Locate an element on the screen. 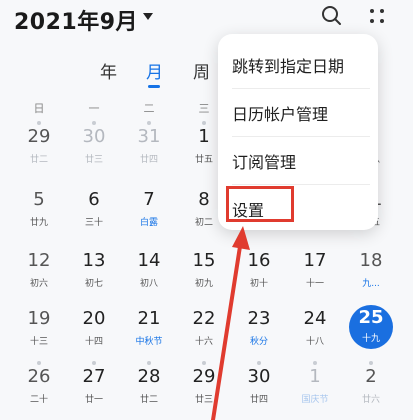 The height and width of the screenshot is (420, 413). menu-item-label: 订阅管理 is located at coordinates (264, 162).